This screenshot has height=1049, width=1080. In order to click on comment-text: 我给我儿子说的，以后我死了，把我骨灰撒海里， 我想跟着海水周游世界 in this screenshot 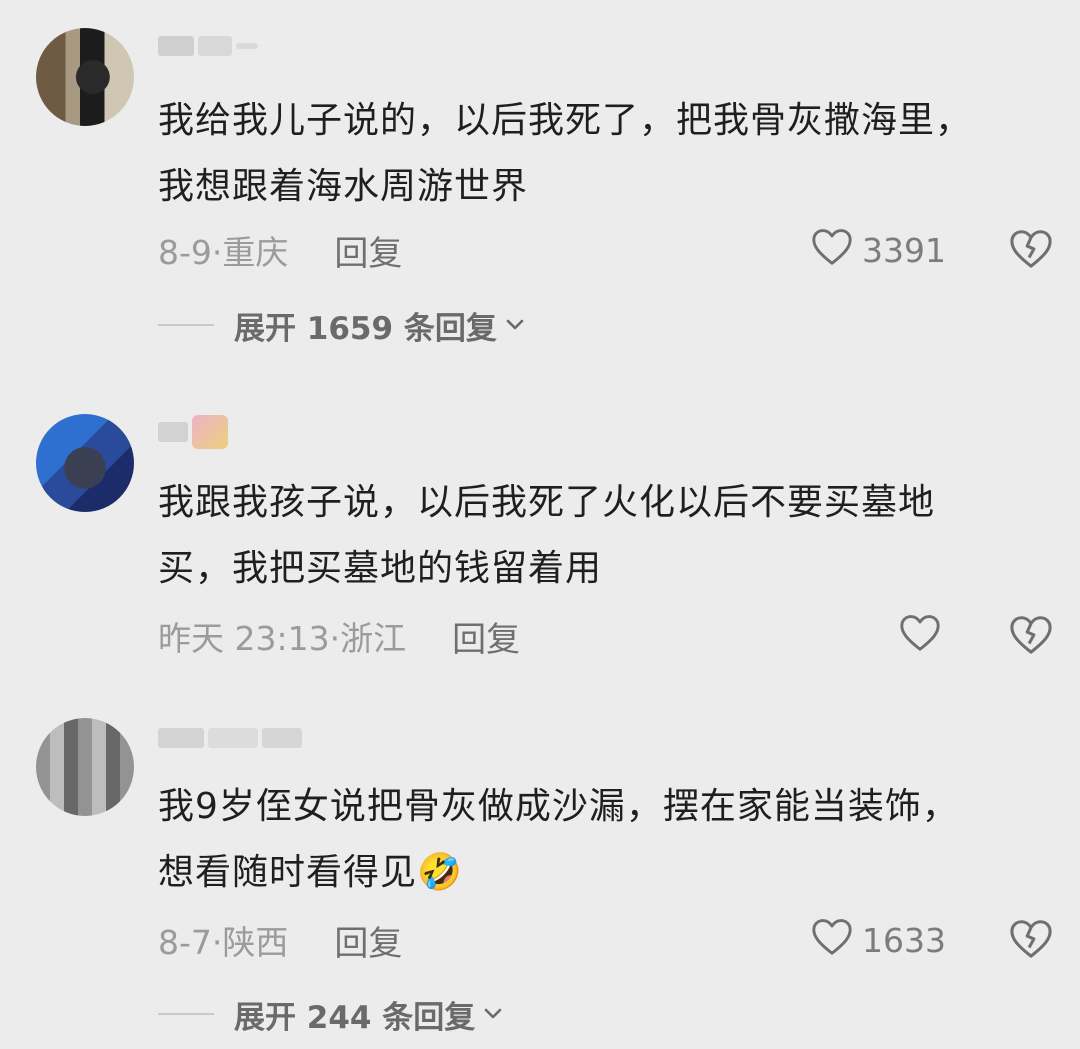, I will do `click(565, 153)`.